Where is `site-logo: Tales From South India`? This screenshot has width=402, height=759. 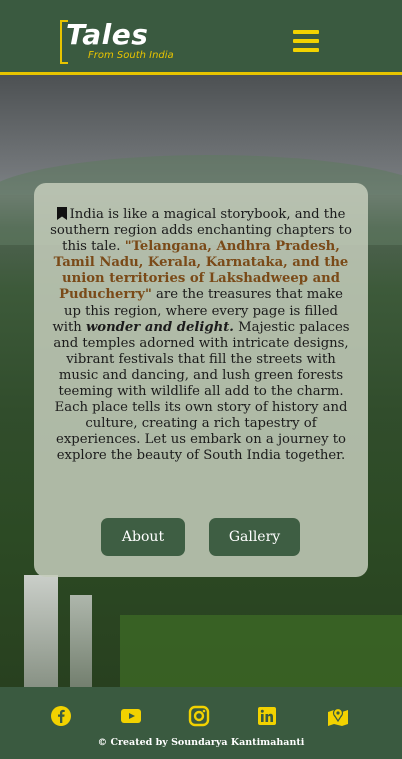 site-logo: Tales From South India is located at coordinates (125, 42).